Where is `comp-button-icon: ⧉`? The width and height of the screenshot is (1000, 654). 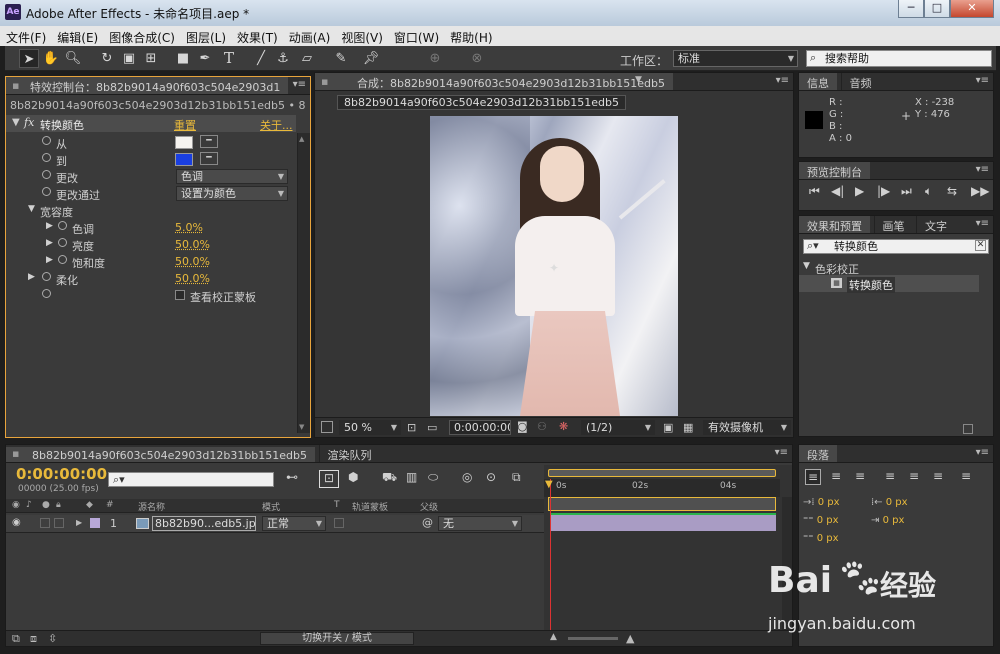 comp-button-icon: ⧉ is located at coordinates (16, 639).